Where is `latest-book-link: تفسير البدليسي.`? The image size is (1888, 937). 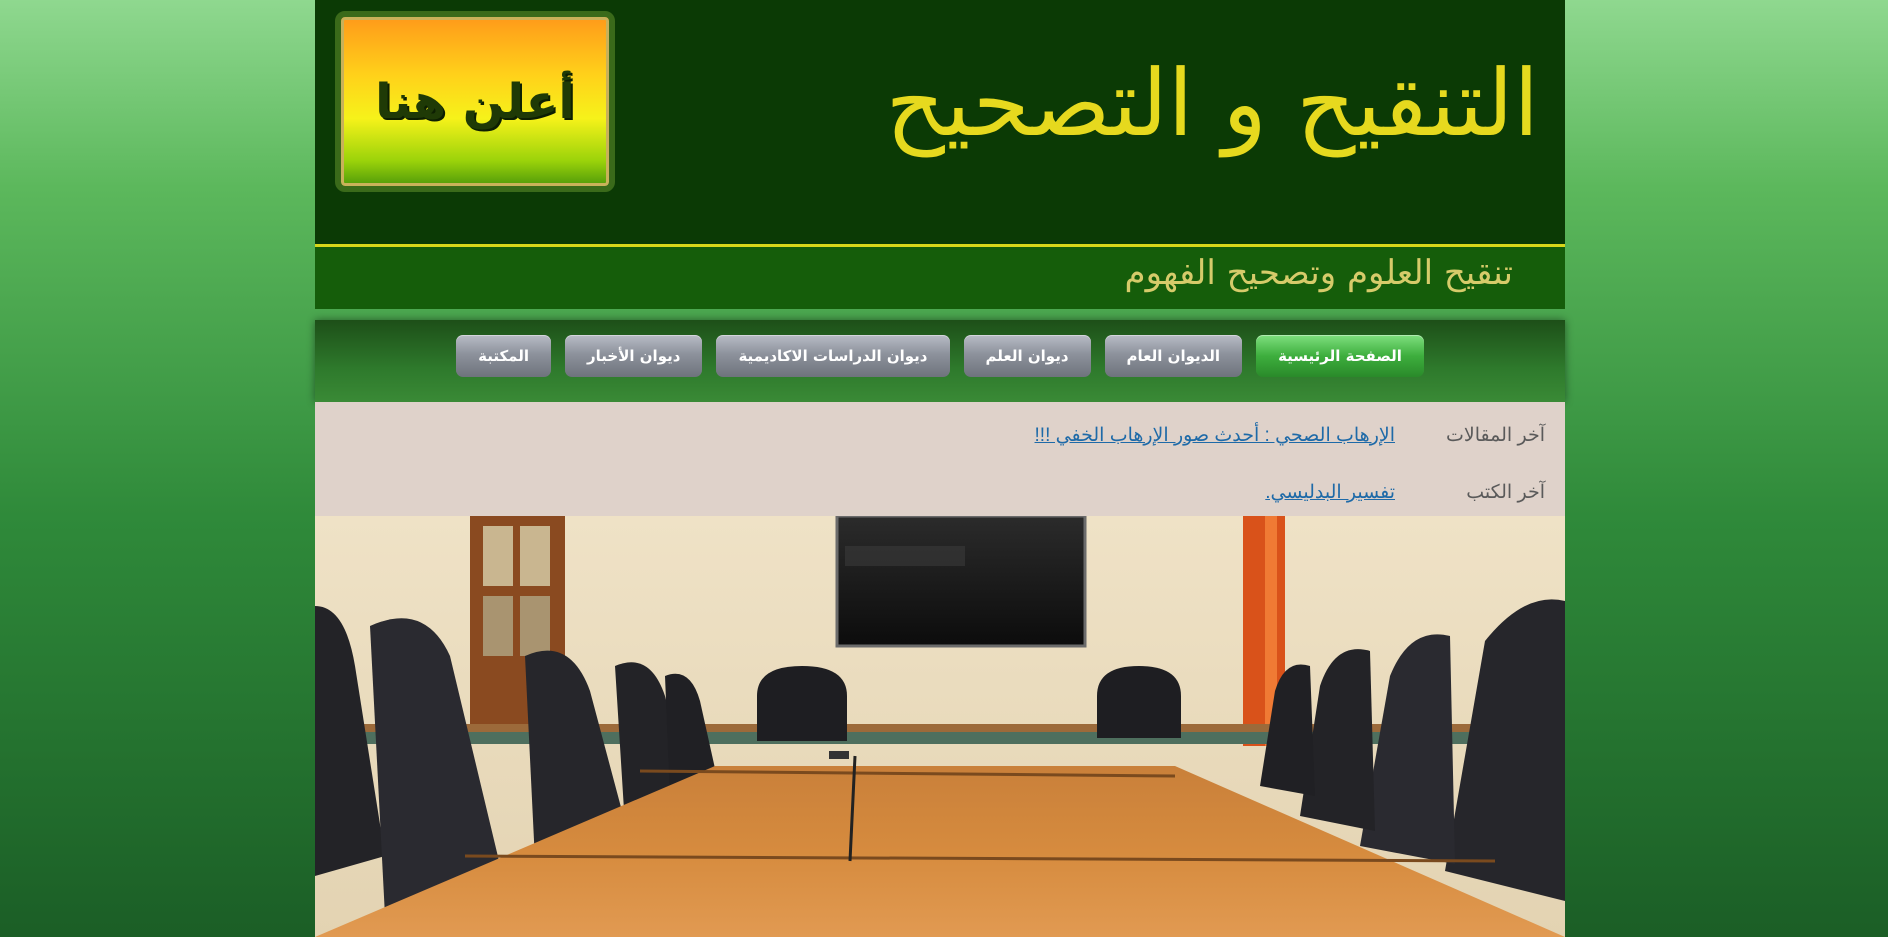 latest-book-link: تفسير البدليسي. is located at coordinates (1330, 492).